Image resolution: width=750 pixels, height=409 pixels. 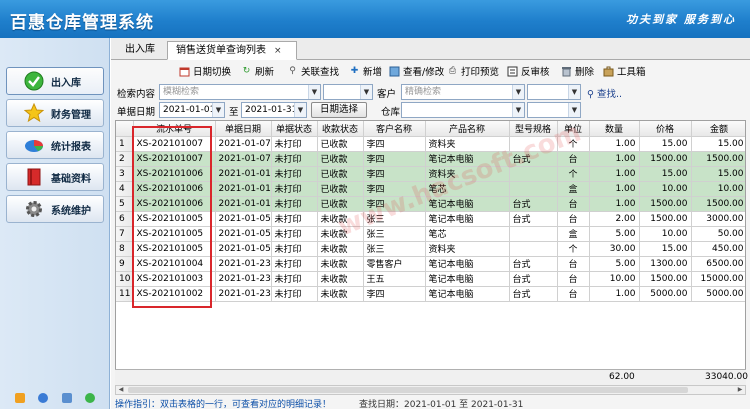 What do you see at coordinates (463, 92) in the screenshot?
I see `customer-input: 精确检索 ▼` at bounding box center [463, 92].